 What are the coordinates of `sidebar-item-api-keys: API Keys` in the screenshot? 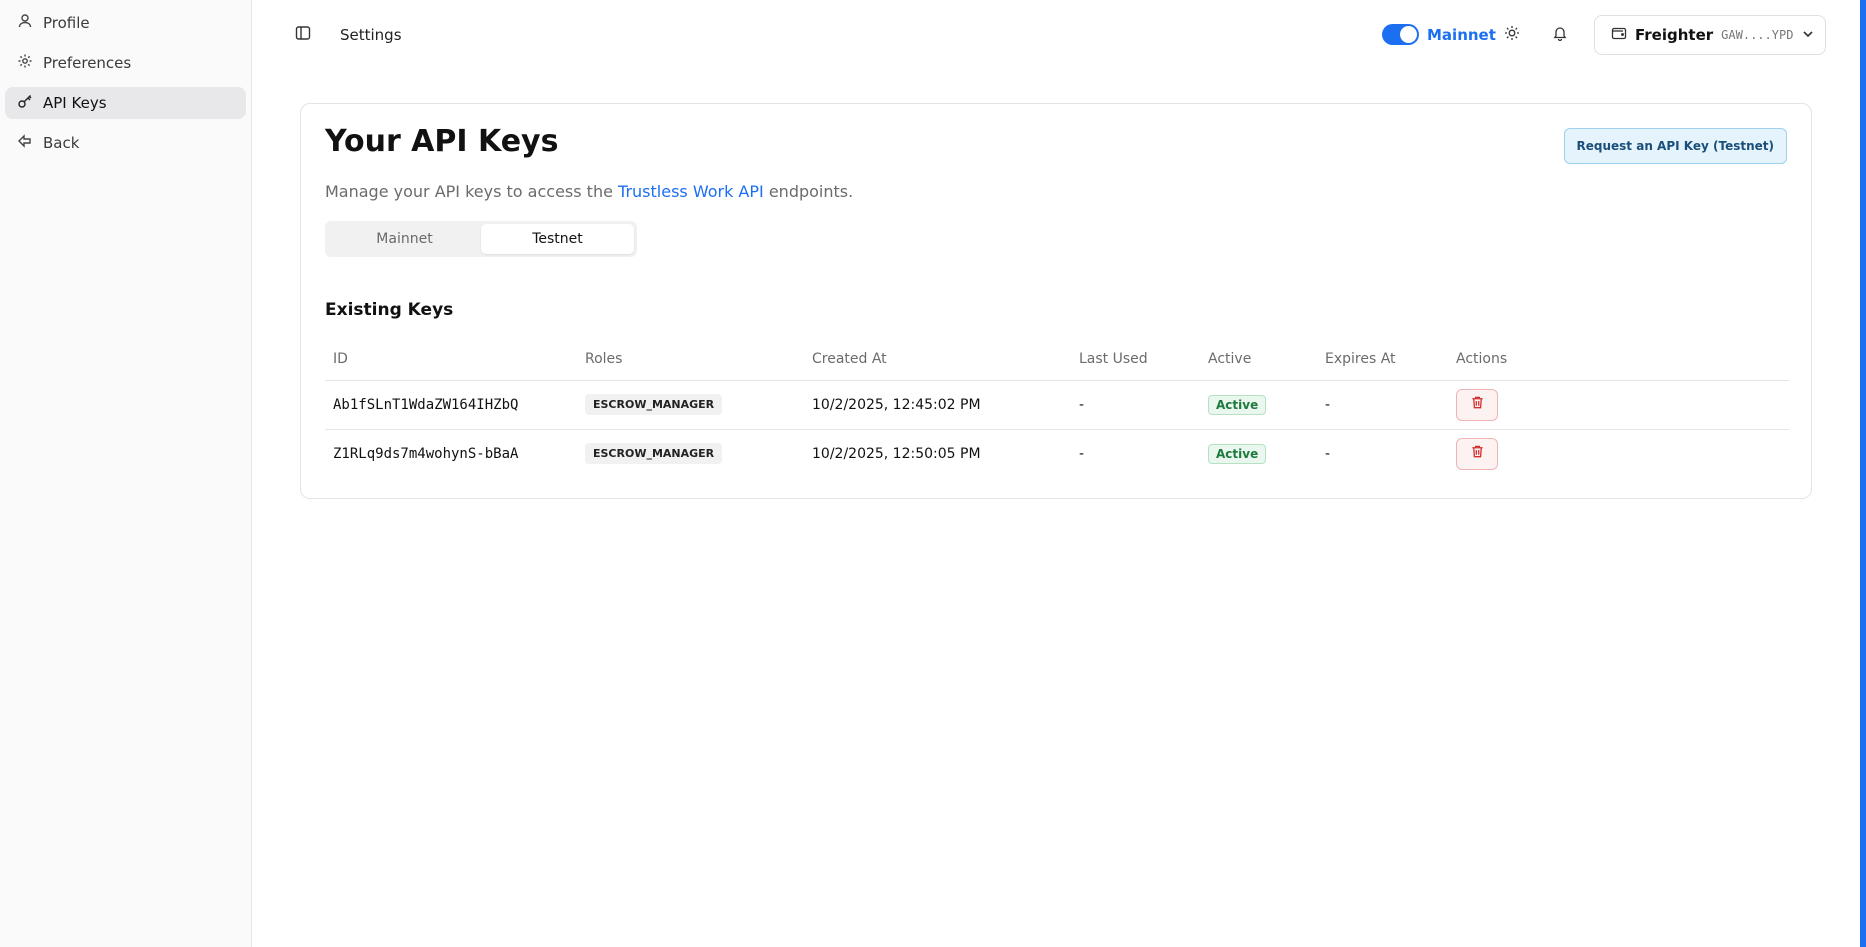 It's located at (125, 103).